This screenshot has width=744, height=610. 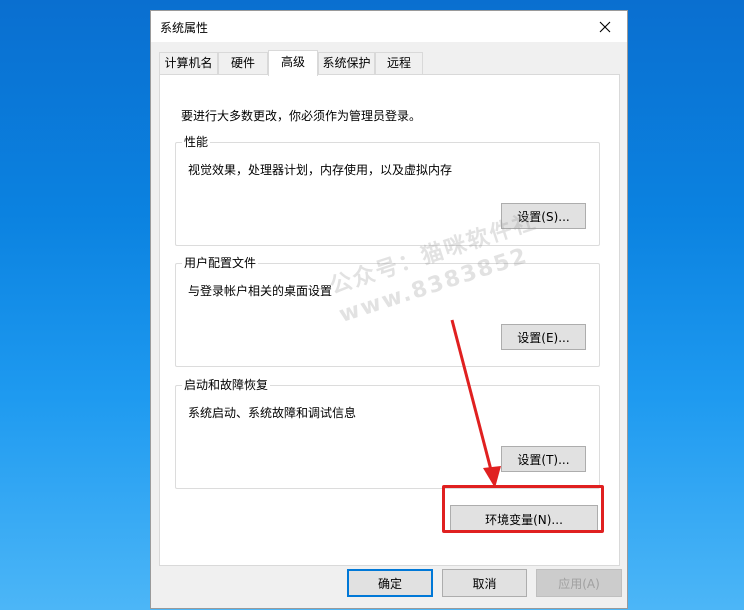 I want to click on performance-group-title: 性能, so click(x=196, y=142).